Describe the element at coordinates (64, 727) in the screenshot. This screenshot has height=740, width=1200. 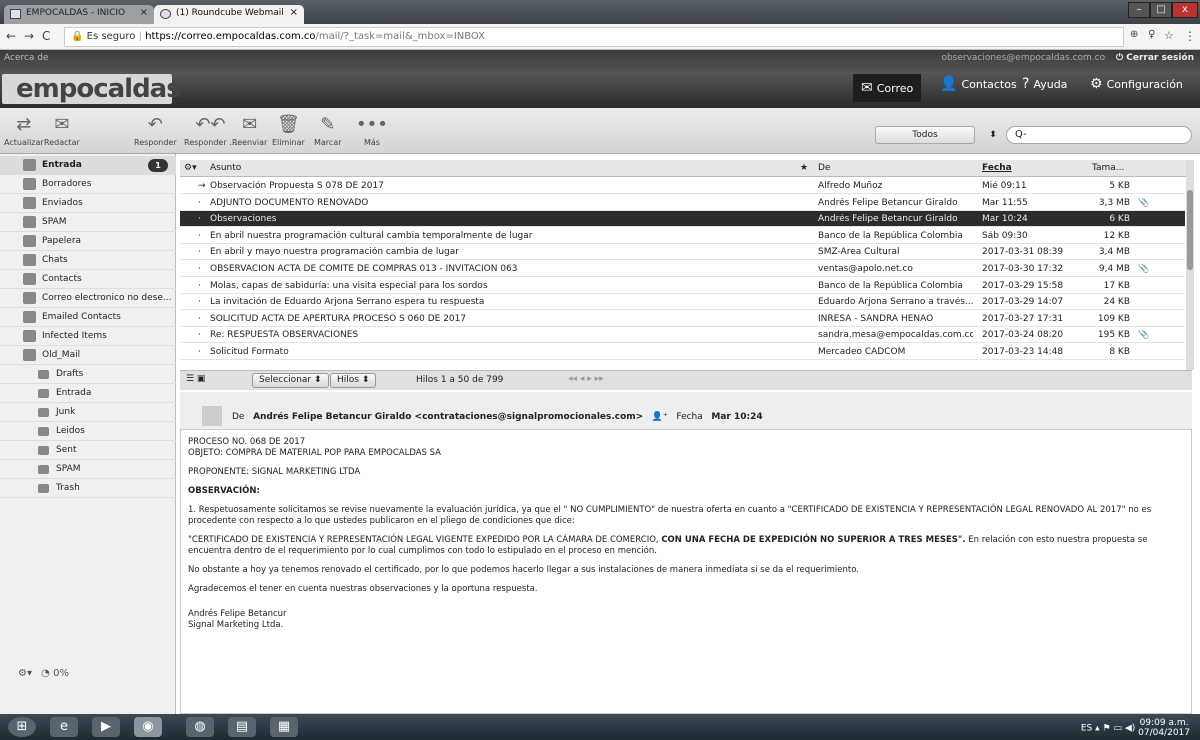
I see `ie-icon: e` at that location.